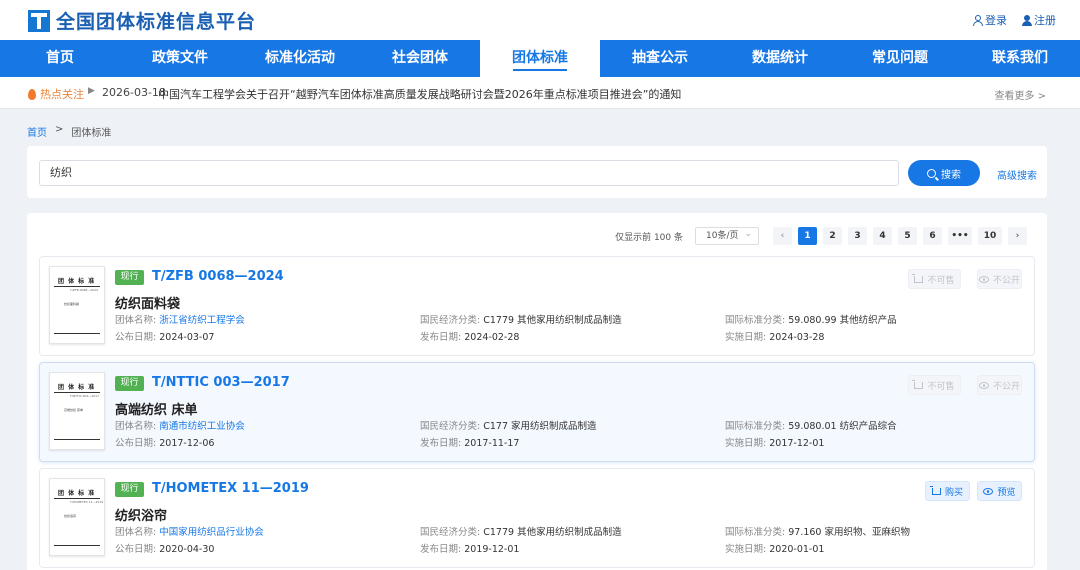 The width and height of the screenshot is (1080, 570). I want to click on nav-item: 标准化活动, so click(300, 58).